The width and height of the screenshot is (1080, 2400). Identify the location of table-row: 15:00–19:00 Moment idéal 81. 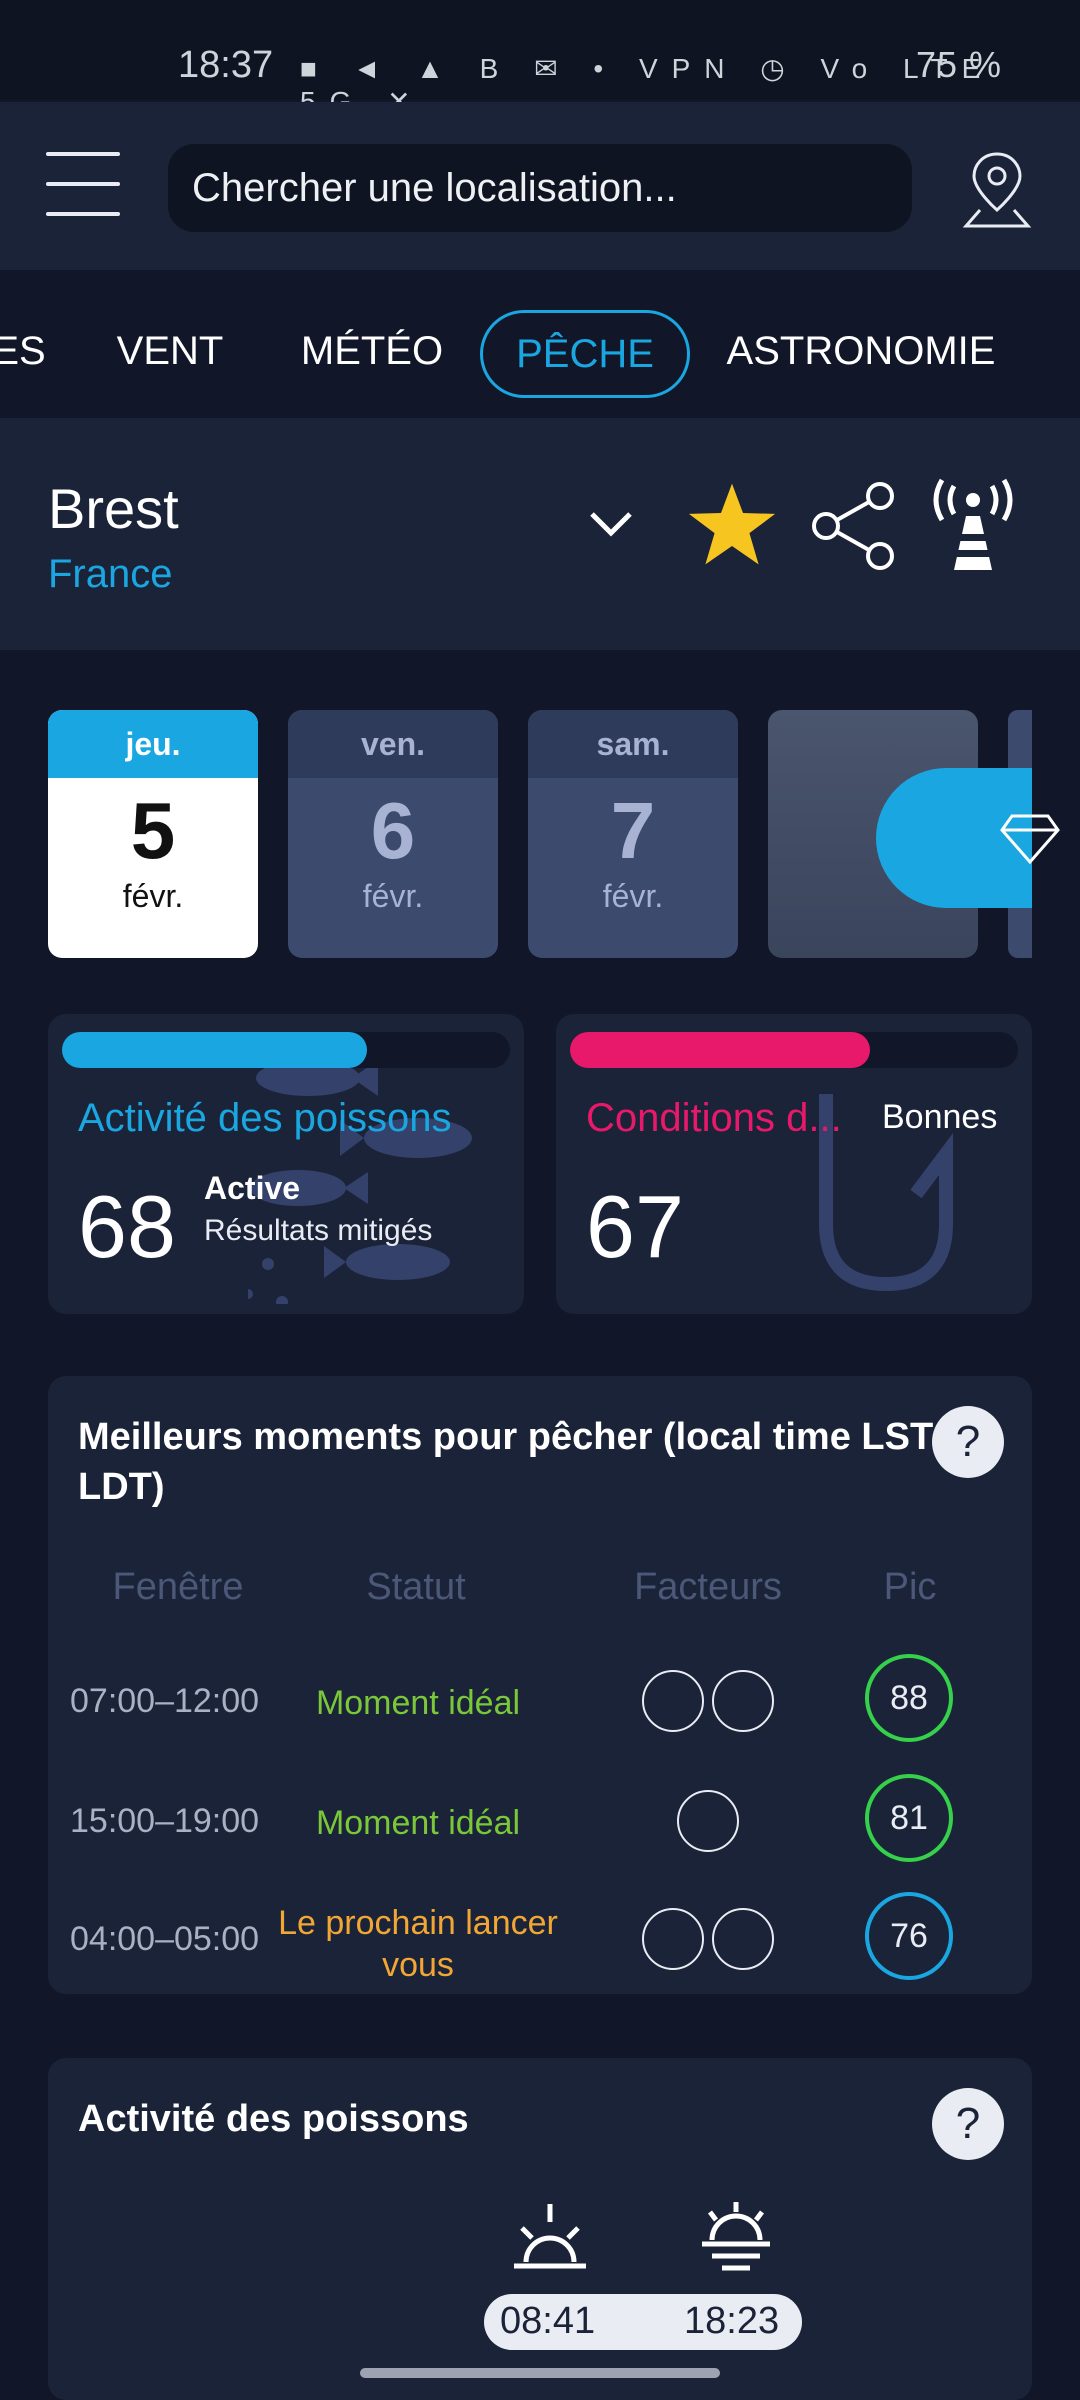
(540, 1827).